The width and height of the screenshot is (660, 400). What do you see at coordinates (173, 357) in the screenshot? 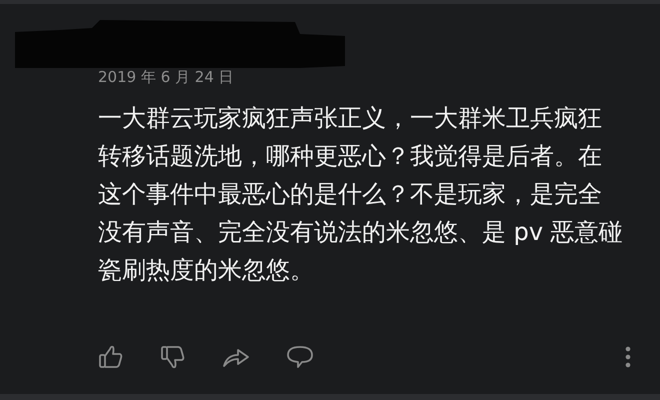
I see `thumbs-down-icon` at bounding box center [173, 357].